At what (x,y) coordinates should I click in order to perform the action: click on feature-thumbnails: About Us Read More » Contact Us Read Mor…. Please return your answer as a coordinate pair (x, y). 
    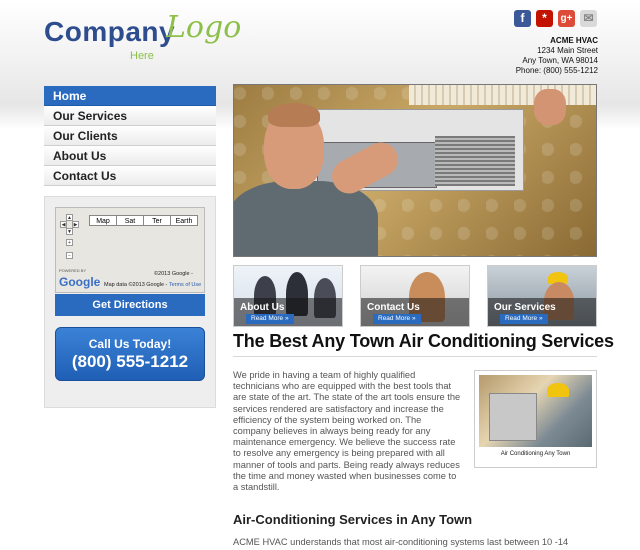
    Looking at the image, I should click on (415, 296).